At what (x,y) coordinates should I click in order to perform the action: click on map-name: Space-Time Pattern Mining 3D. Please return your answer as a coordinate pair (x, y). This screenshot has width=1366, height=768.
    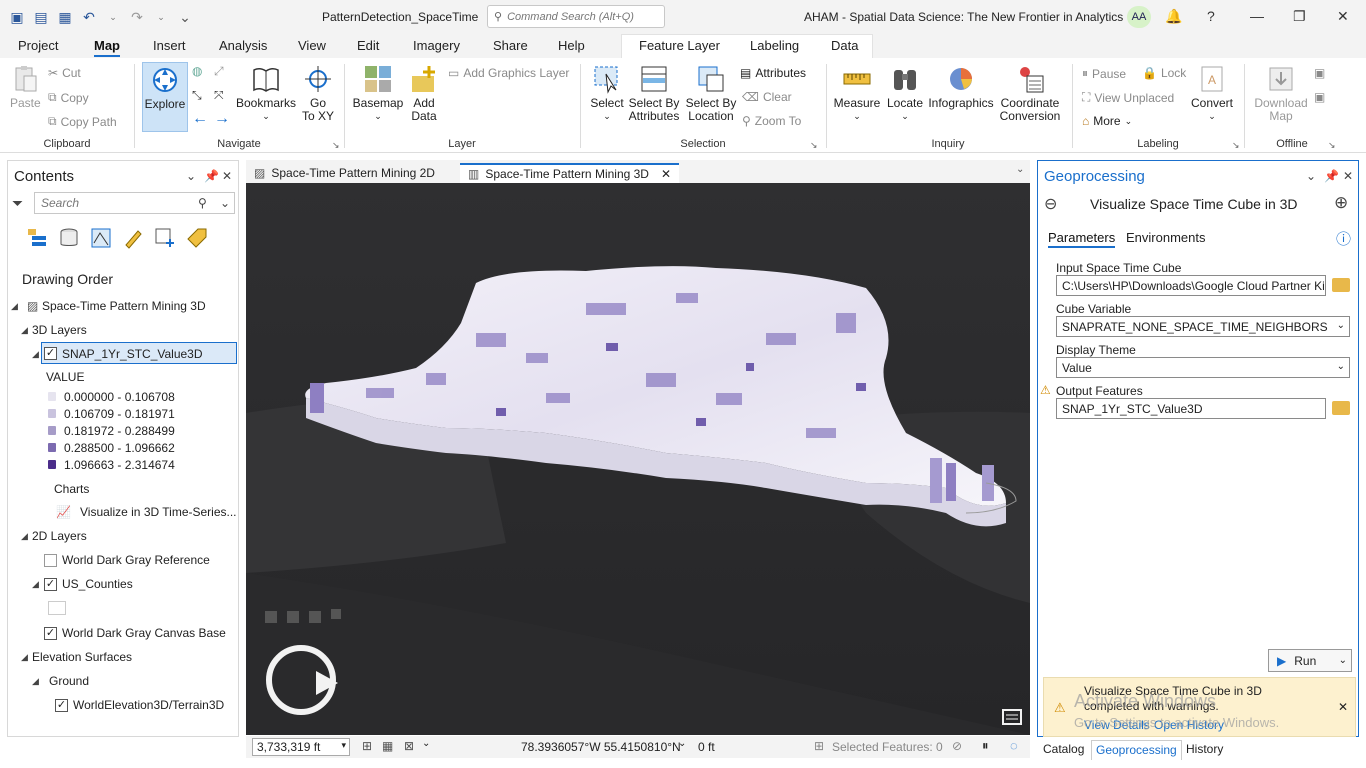
    Looking at the image, I should click on (124, 306).